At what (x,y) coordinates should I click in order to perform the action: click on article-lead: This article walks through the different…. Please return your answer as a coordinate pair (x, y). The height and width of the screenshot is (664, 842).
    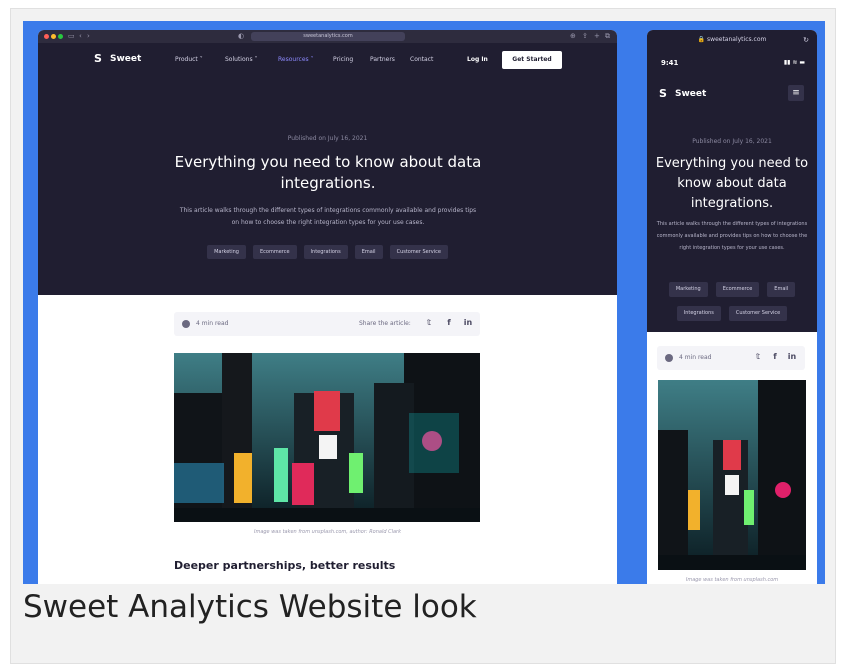
    Looking at the image, I should click on (328, 216).